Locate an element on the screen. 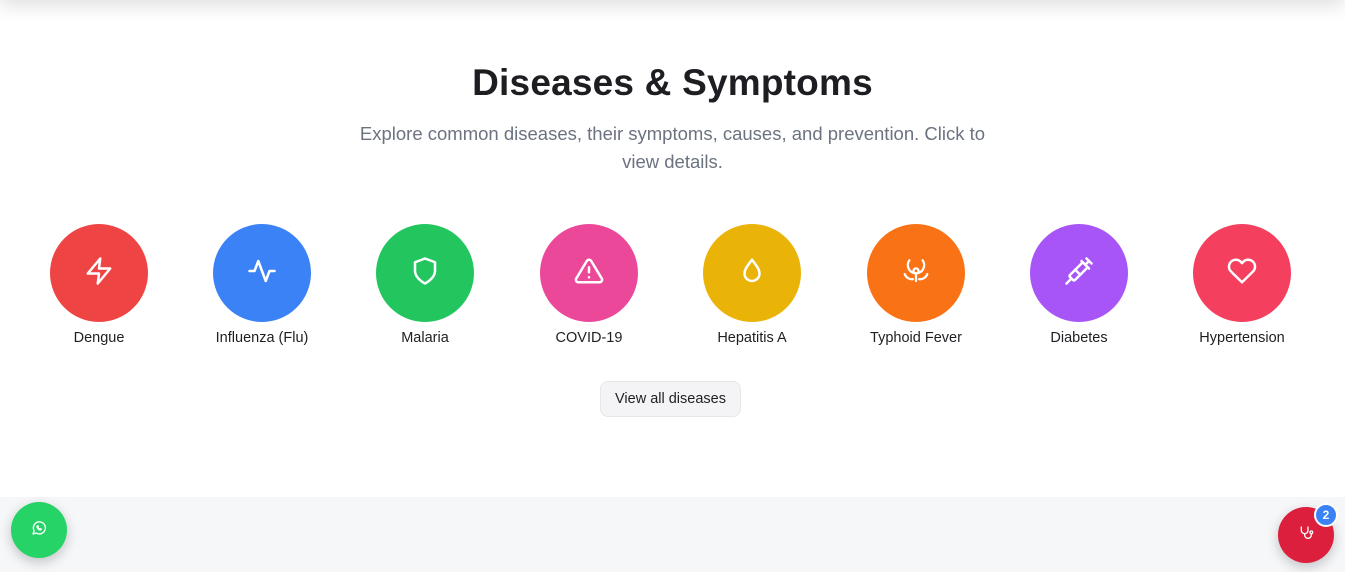 The image size is (1345, 572). alert-triangle-icon is located at coordinates (589, 273).